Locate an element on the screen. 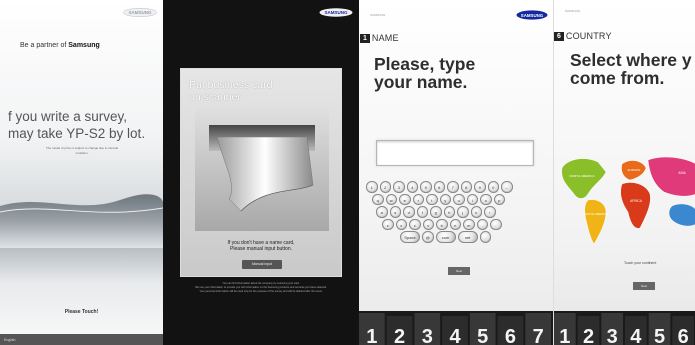 The image size is (695, 345). key: 1 is located at coordinates (372, 187).